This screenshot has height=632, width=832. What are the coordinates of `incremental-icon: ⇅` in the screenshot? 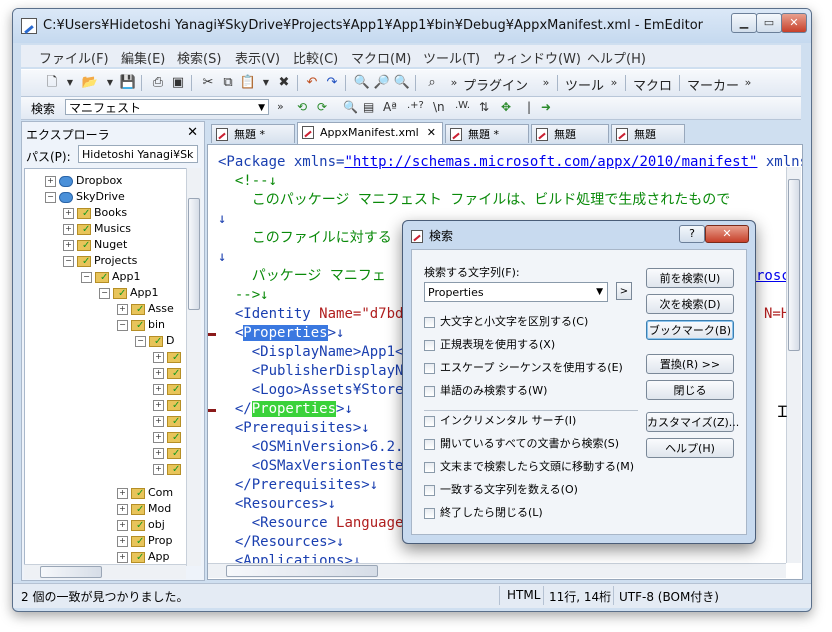 It's located at (484, 107).